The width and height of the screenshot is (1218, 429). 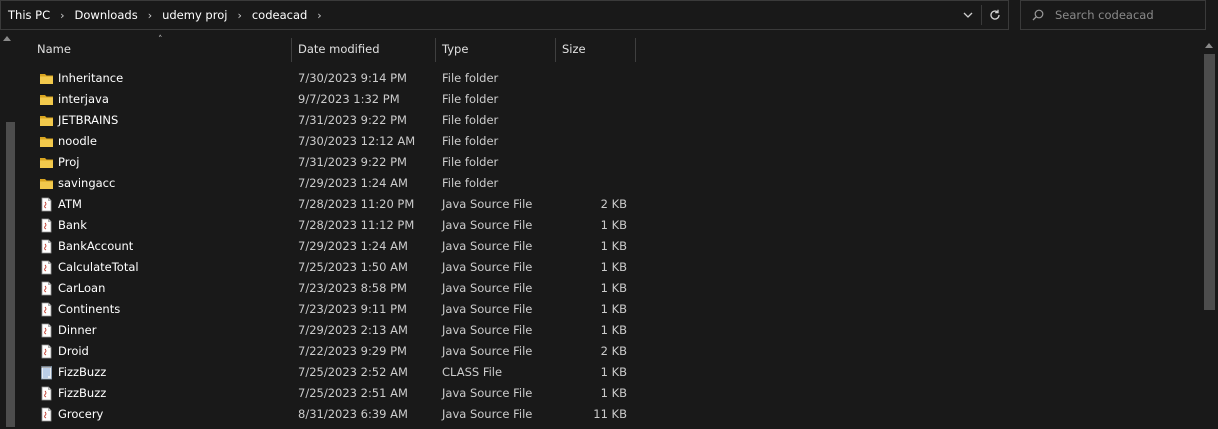 I want to click on file-date-modified: 7/28/2023 11:12 PM, so click(x=356, y=225).